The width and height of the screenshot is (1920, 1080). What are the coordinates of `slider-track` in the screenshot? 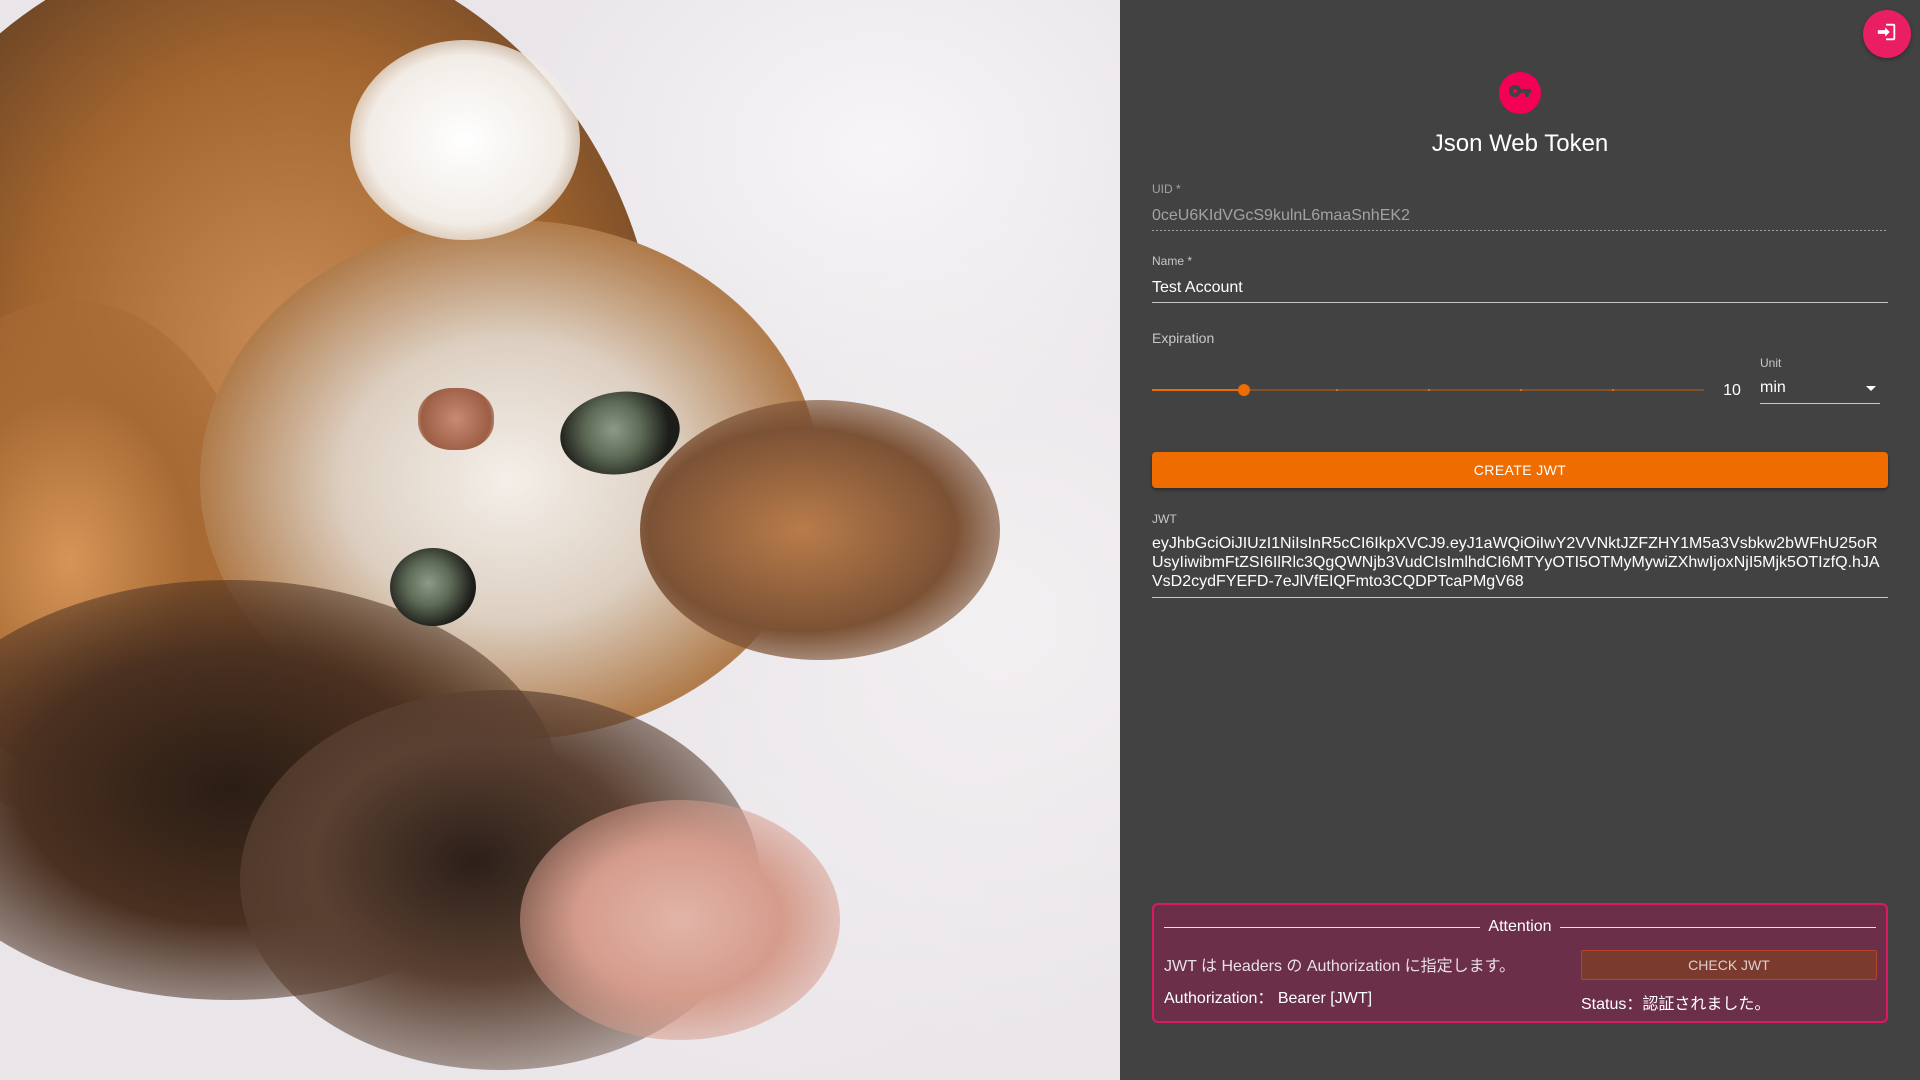 It's located at (1198, 390).